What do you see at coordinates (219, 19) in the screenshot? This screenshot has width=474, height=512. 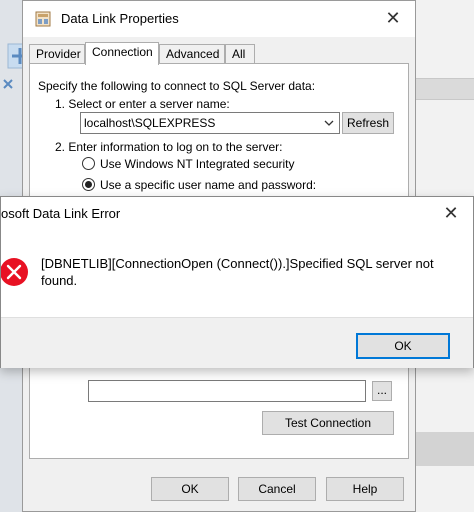 I see `title-bar: Data Link Properties ✕` at bounding box center [219, 19].